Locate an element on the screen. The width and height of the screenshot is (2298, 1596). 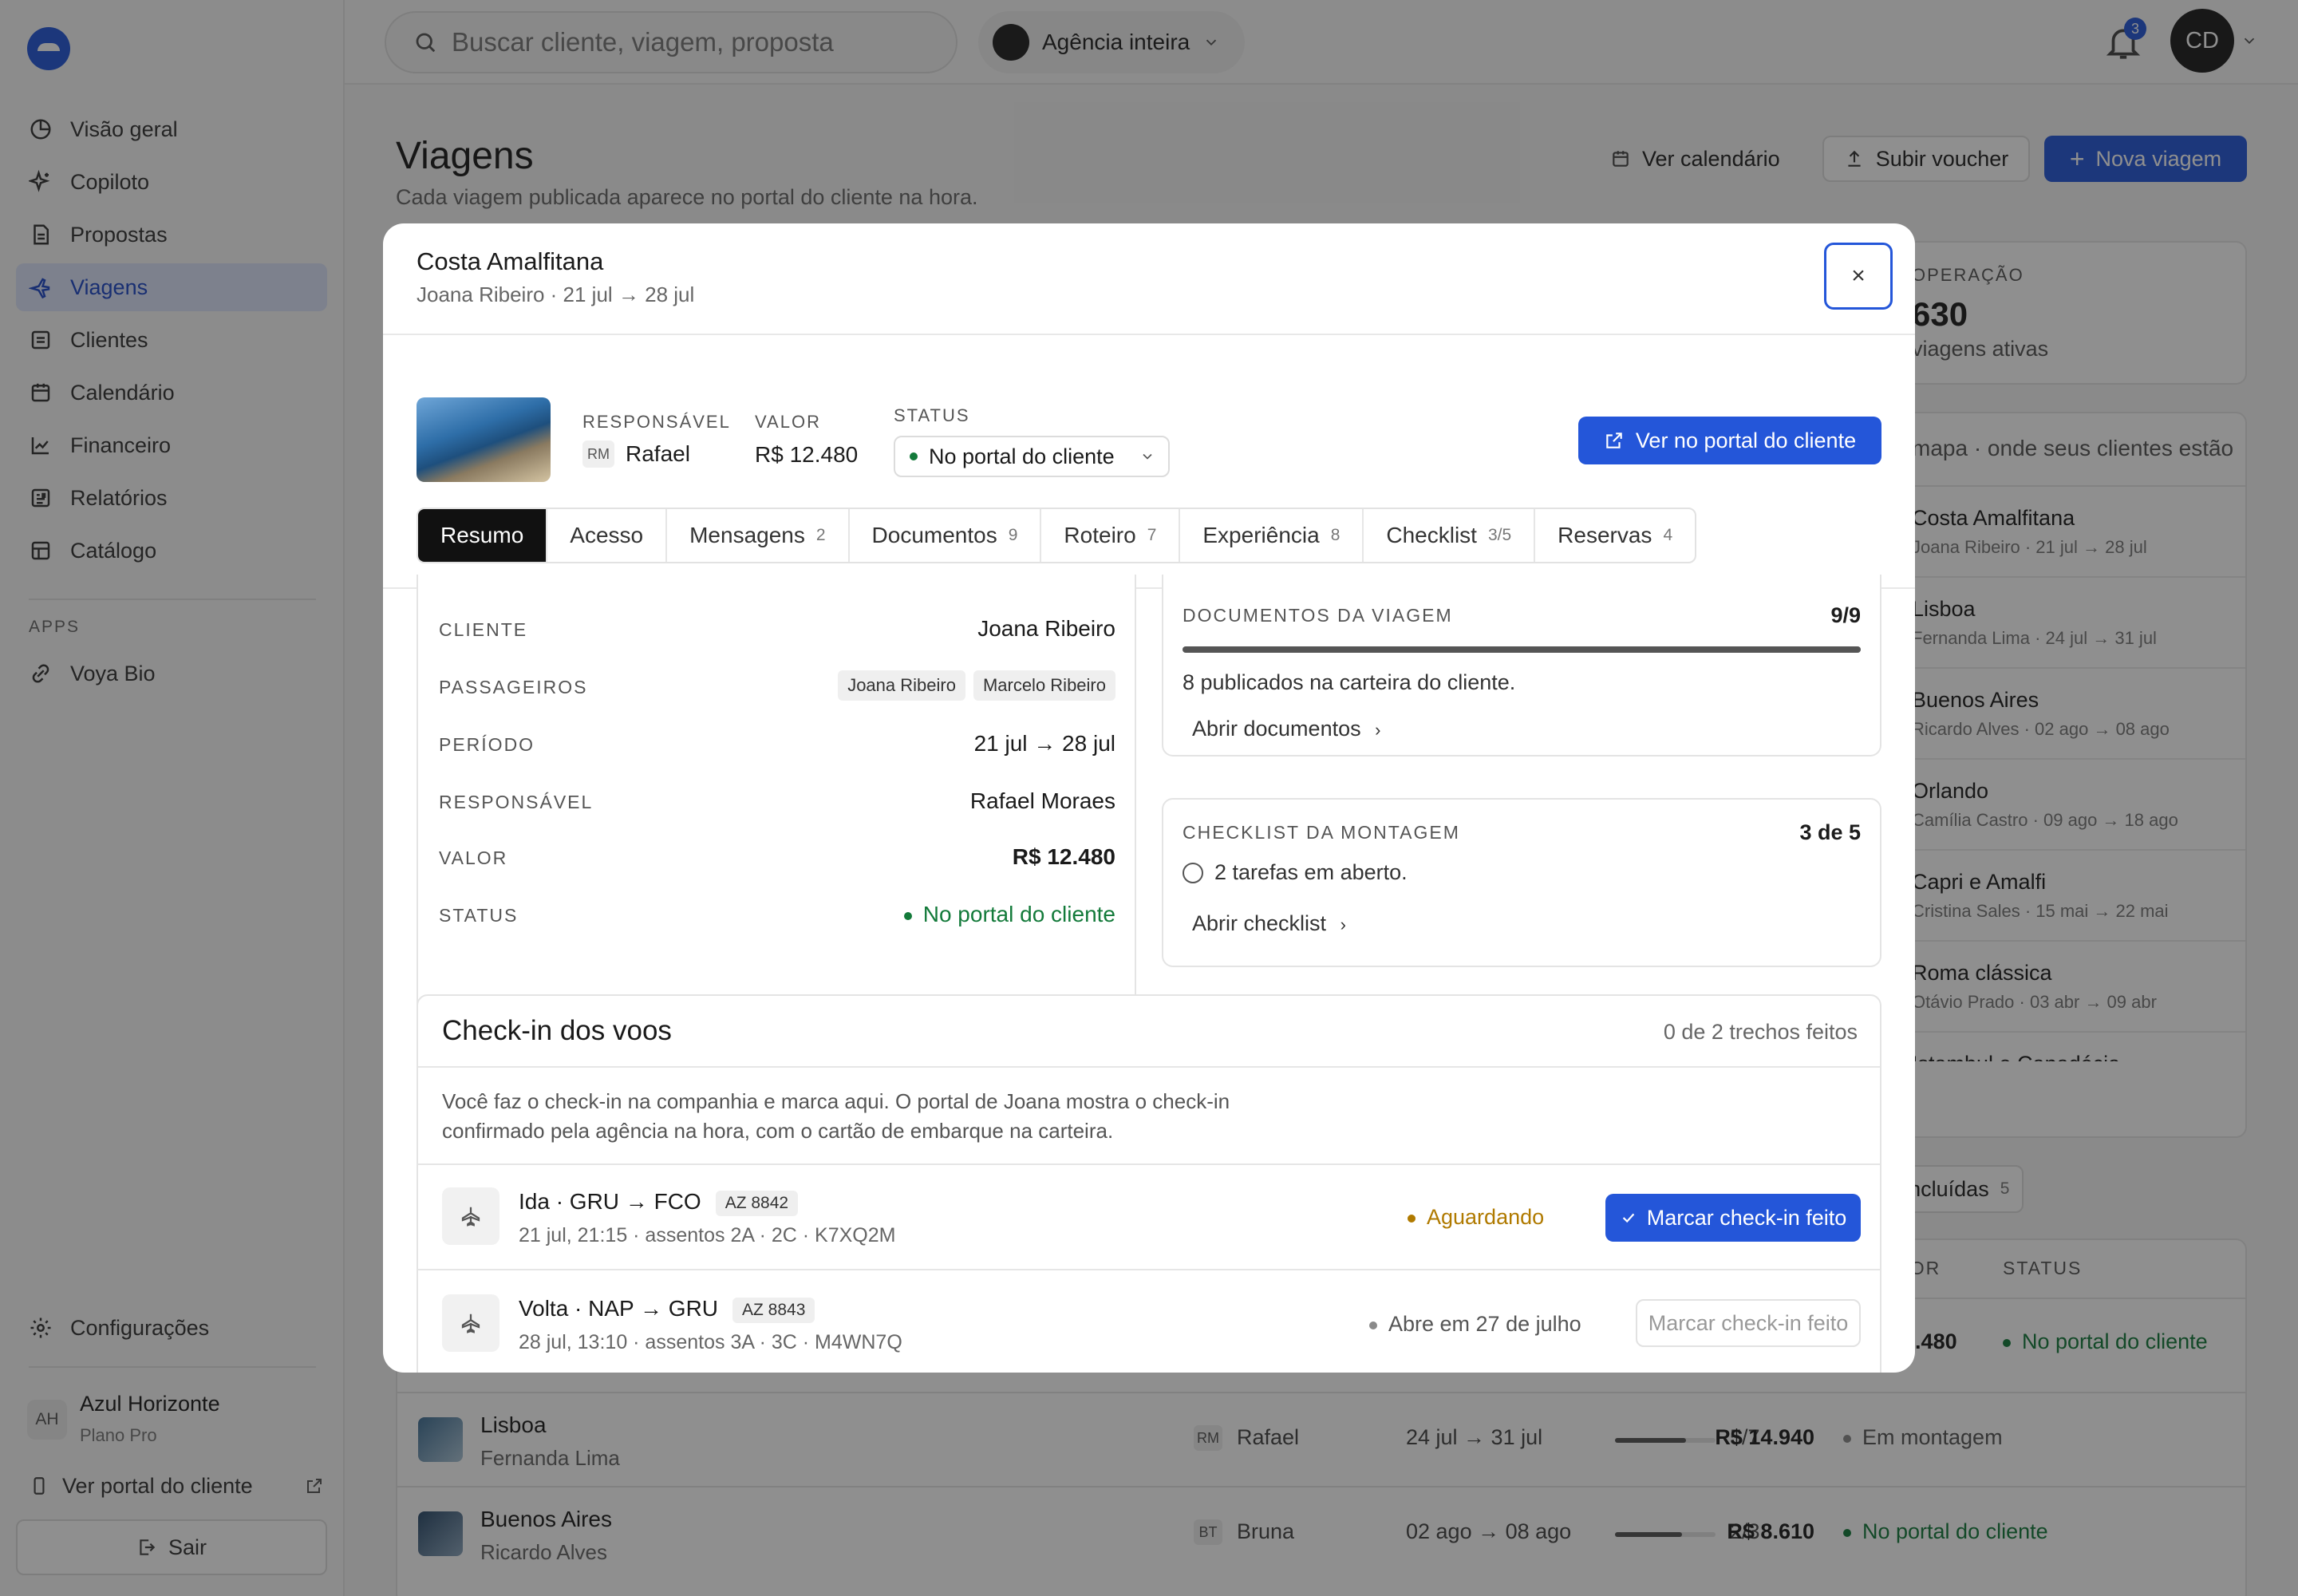
passenger-chip: Joana Ribeiro is located at coordinates (901, 685).